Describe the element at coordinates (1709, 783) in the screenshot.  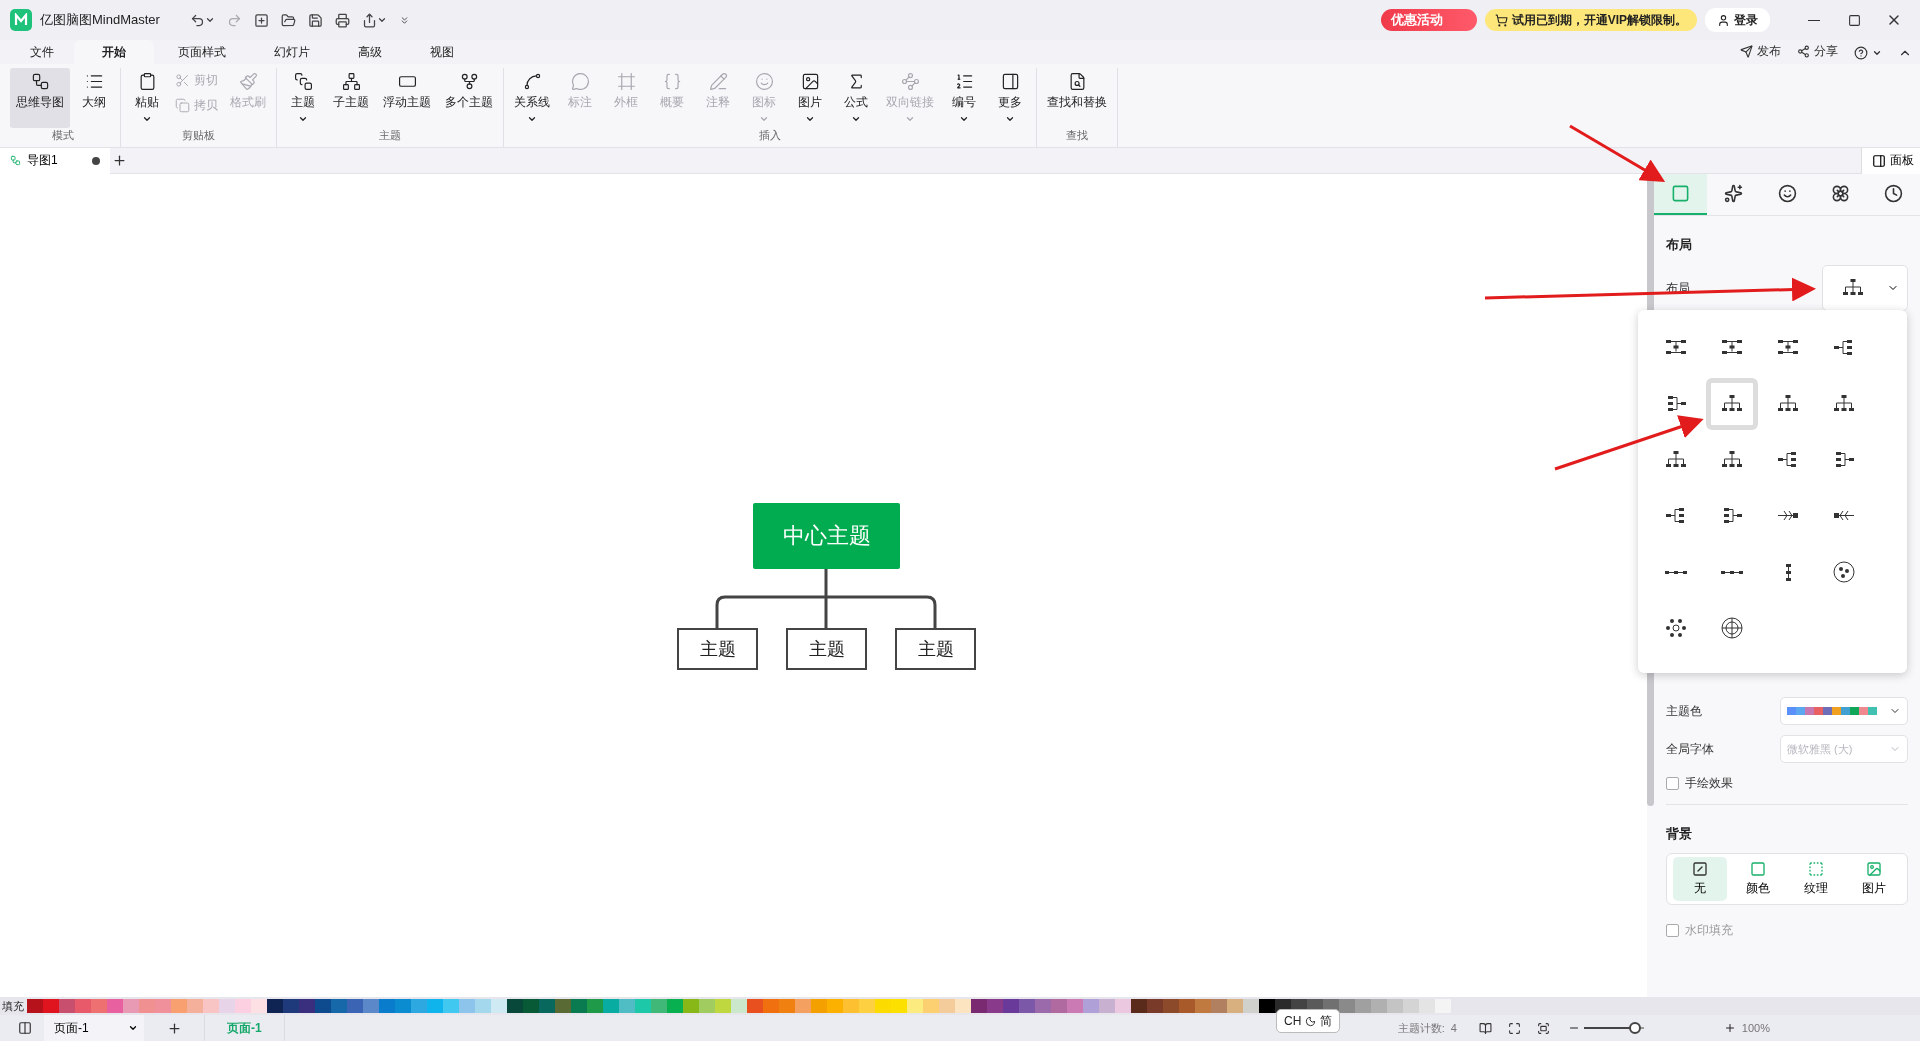
I see `checkbox-label: 手绘效果` at that location.